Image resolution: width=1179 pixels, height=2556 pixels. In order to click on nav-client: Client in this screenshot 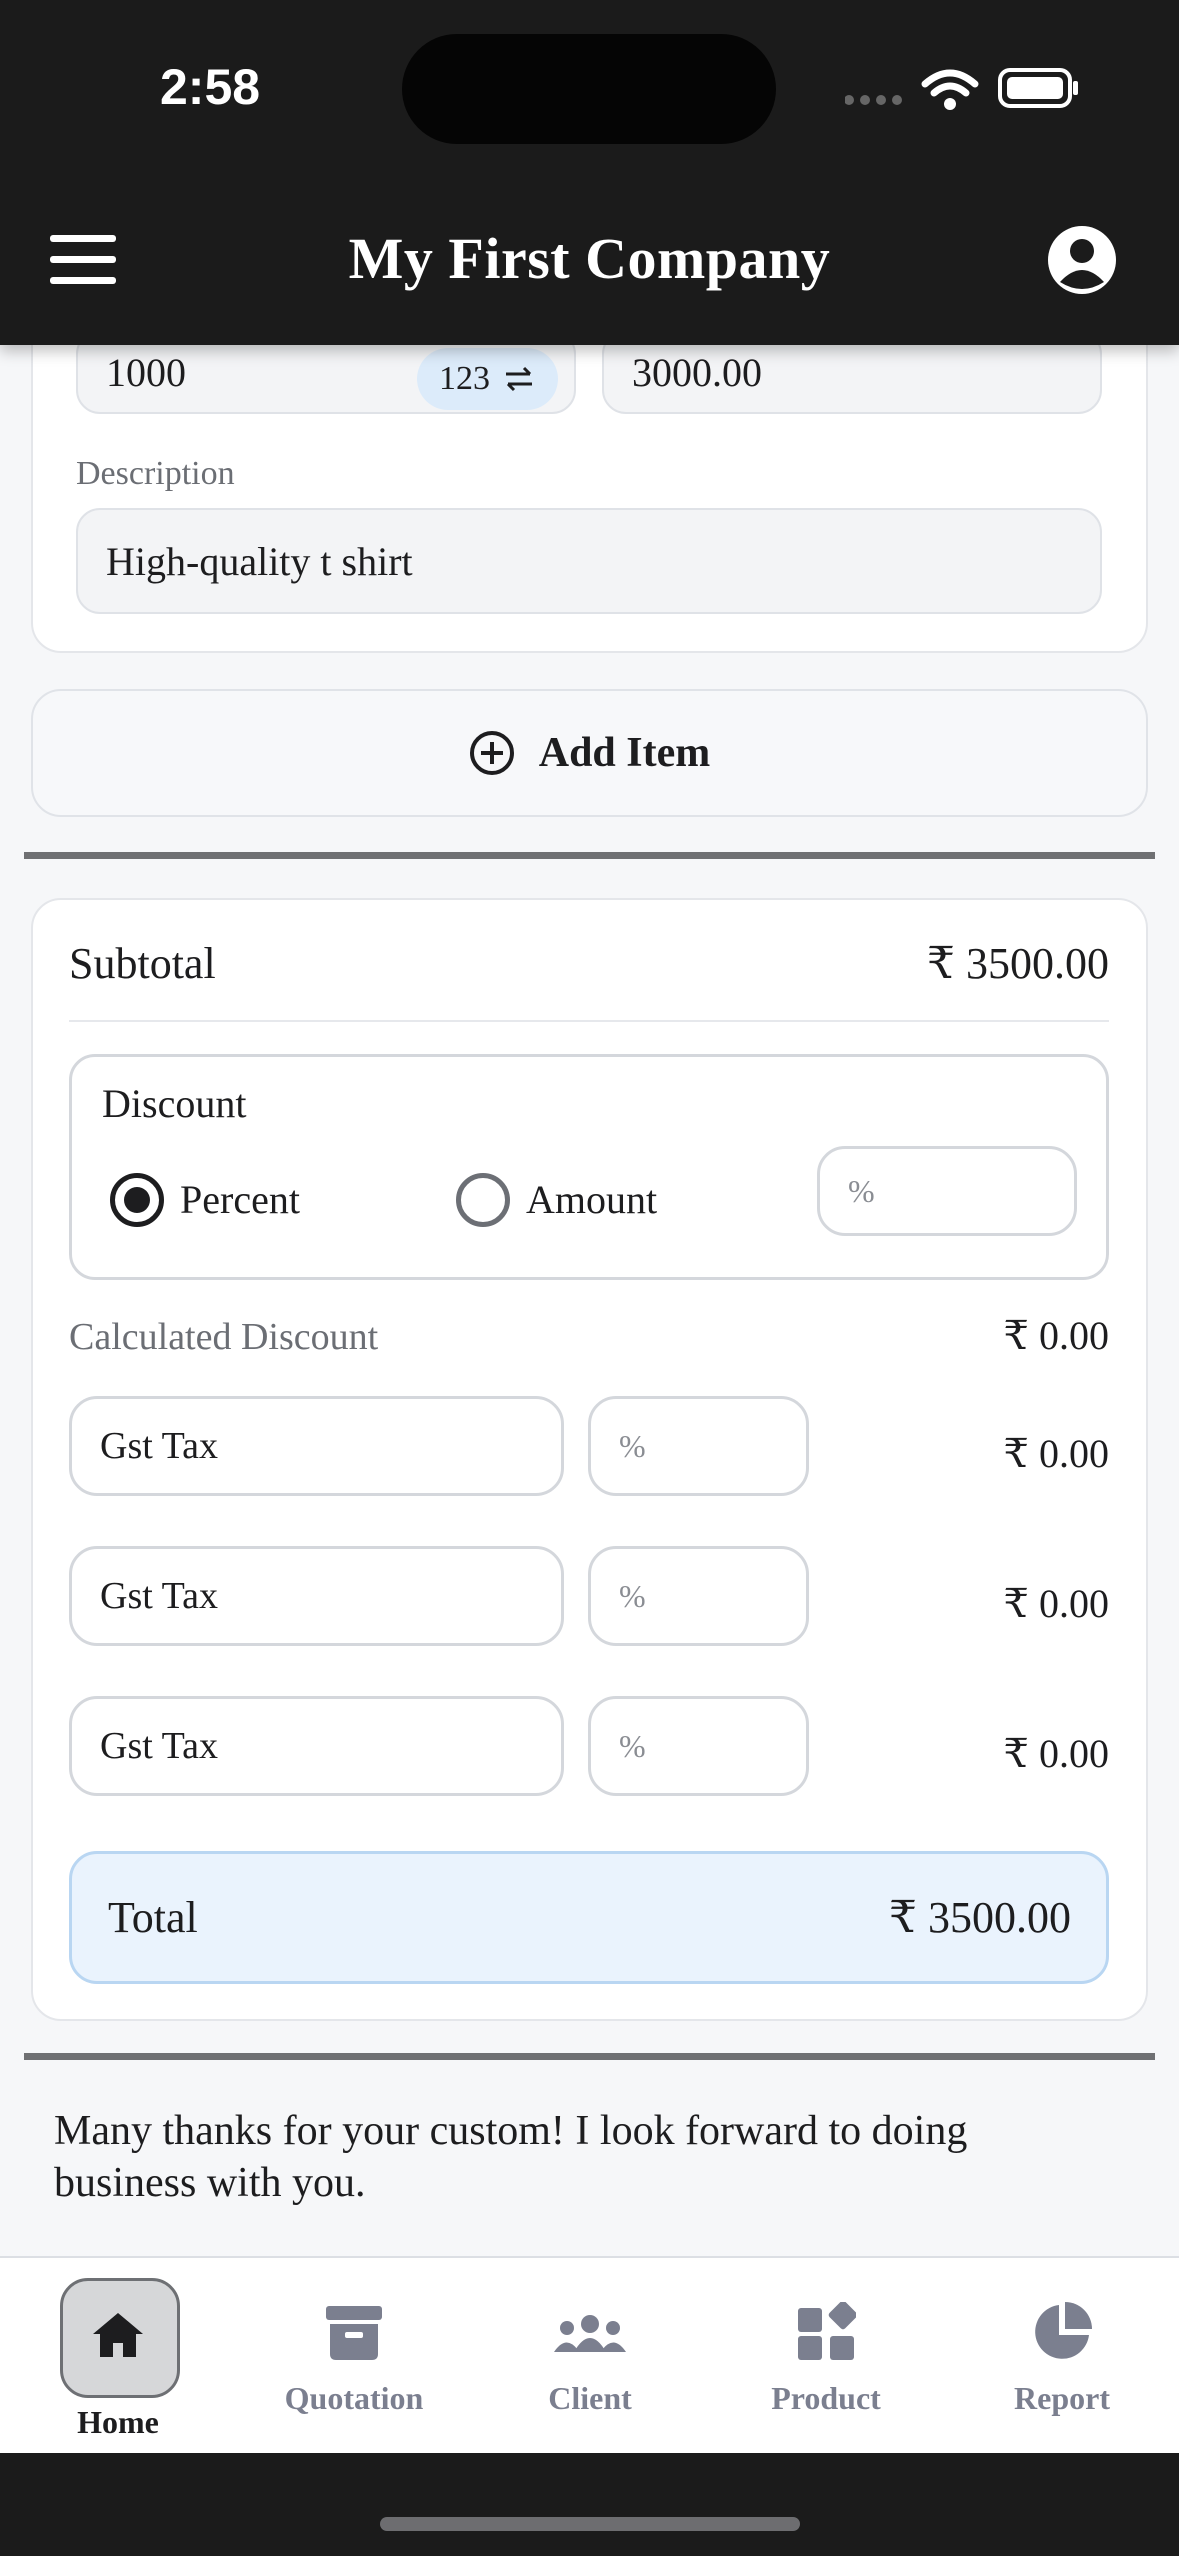, I will do `click(590, 2356)`.